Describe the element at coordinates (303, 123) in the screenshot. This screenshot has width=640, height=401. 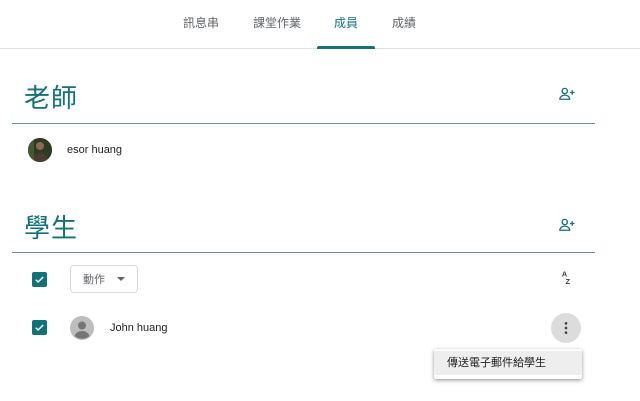
I see `teachers-divider` at that location.